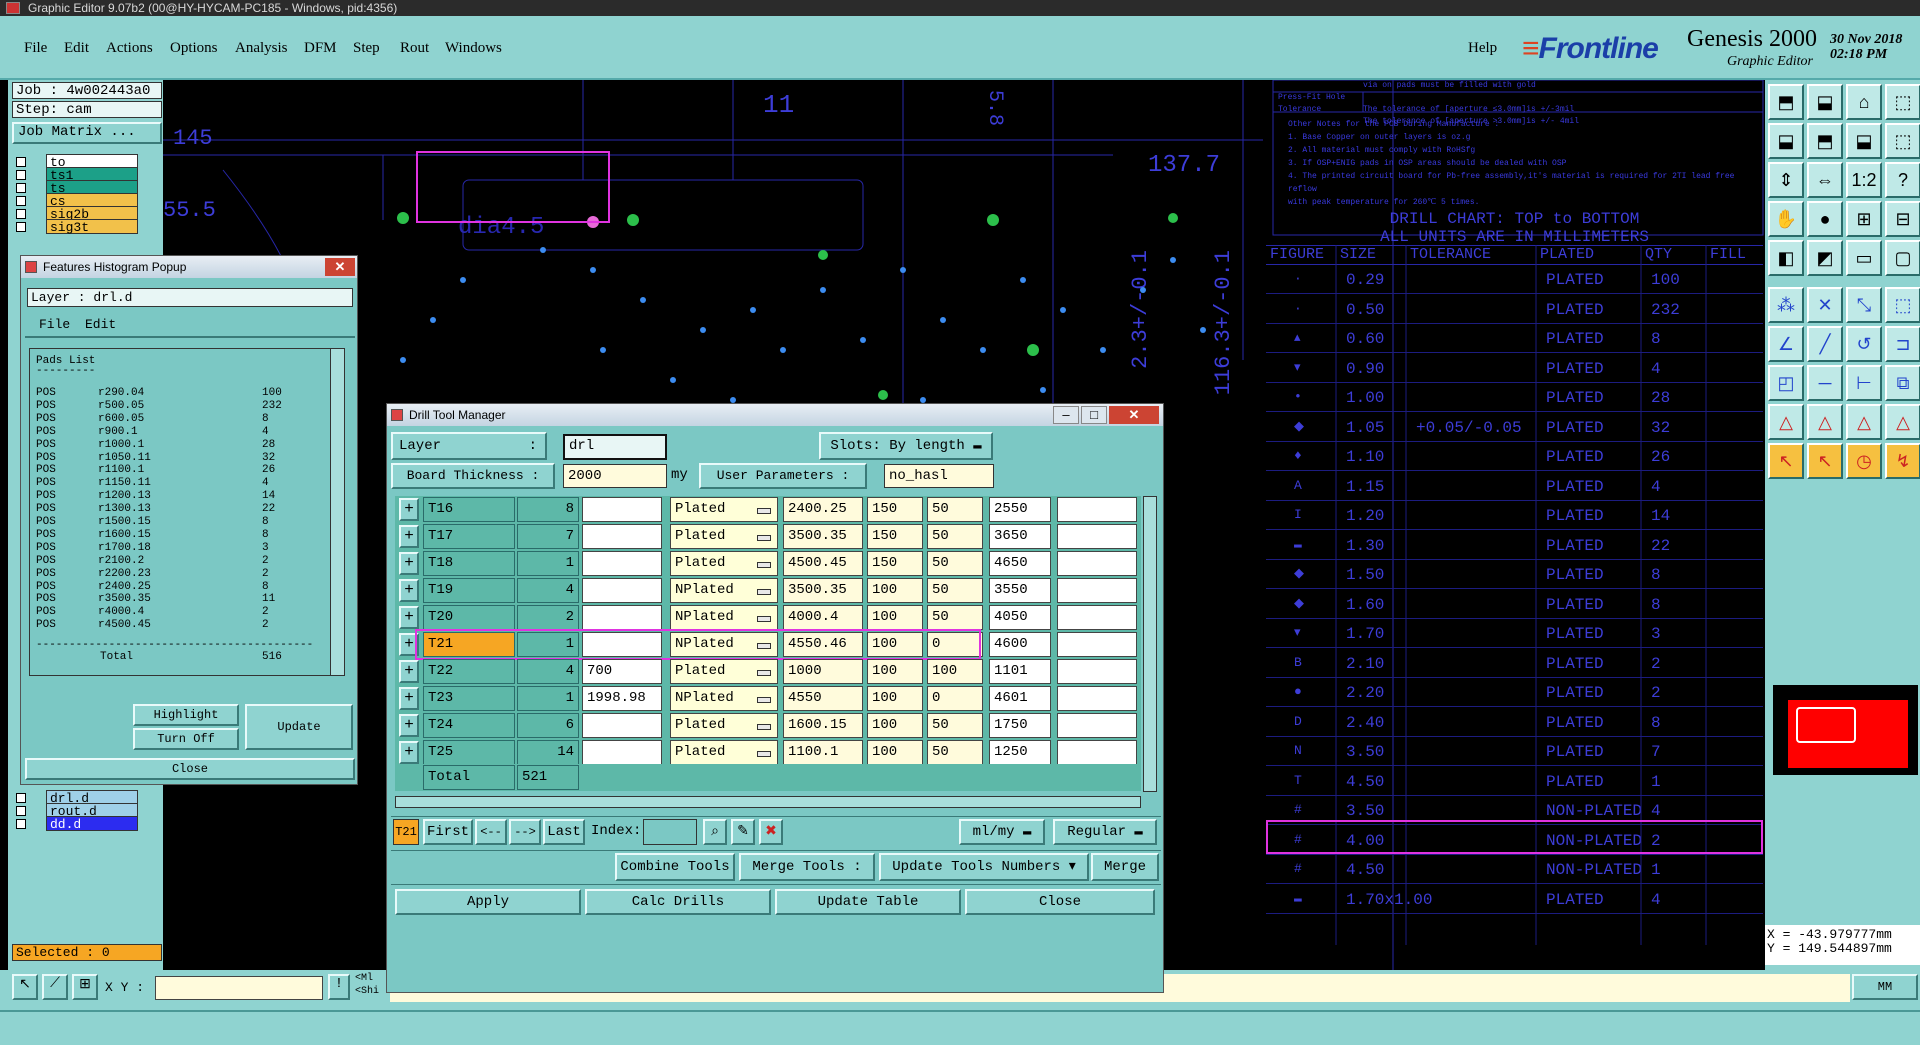 The width and height of the screenshot is (1920, 1045). Describe the element at coordinates (906, 446) in the screenshot. I see `slots-selector: Slots: By length ▬` at that location.